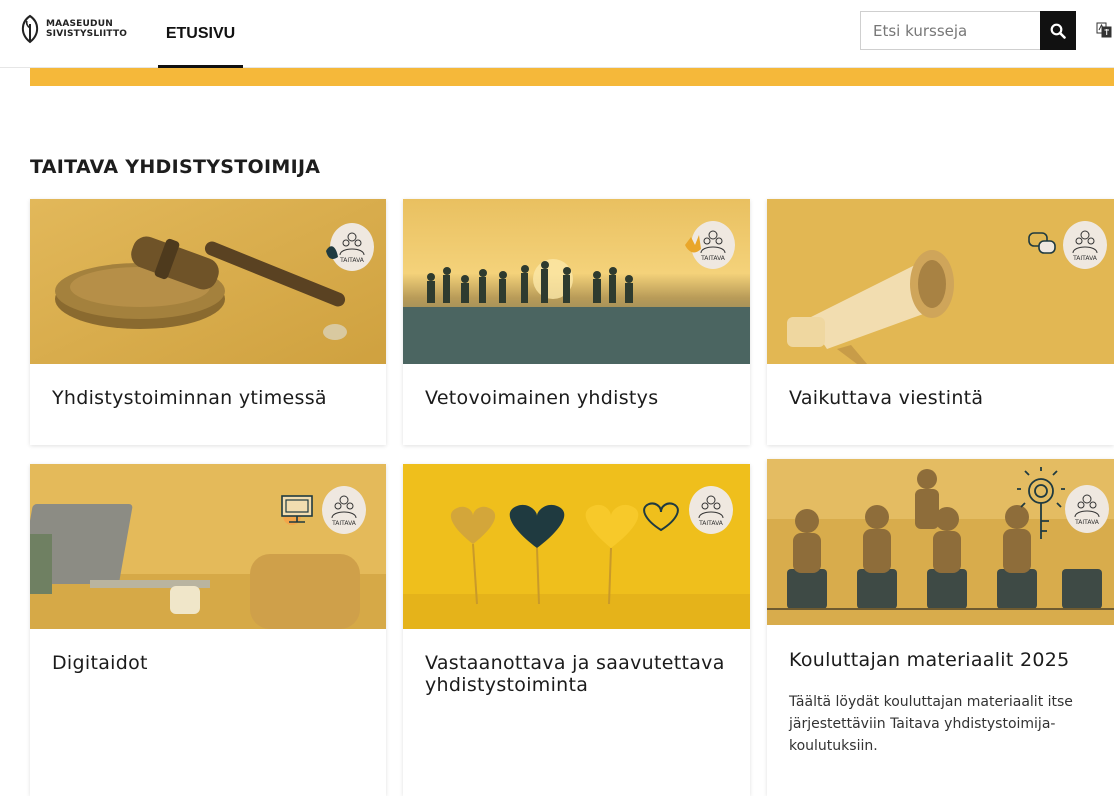  What do you see at coordinates (541, 398) in the screenshot?
I see `card-title: Vetovoimainen yhdistys` at bounding box center [541, 398].